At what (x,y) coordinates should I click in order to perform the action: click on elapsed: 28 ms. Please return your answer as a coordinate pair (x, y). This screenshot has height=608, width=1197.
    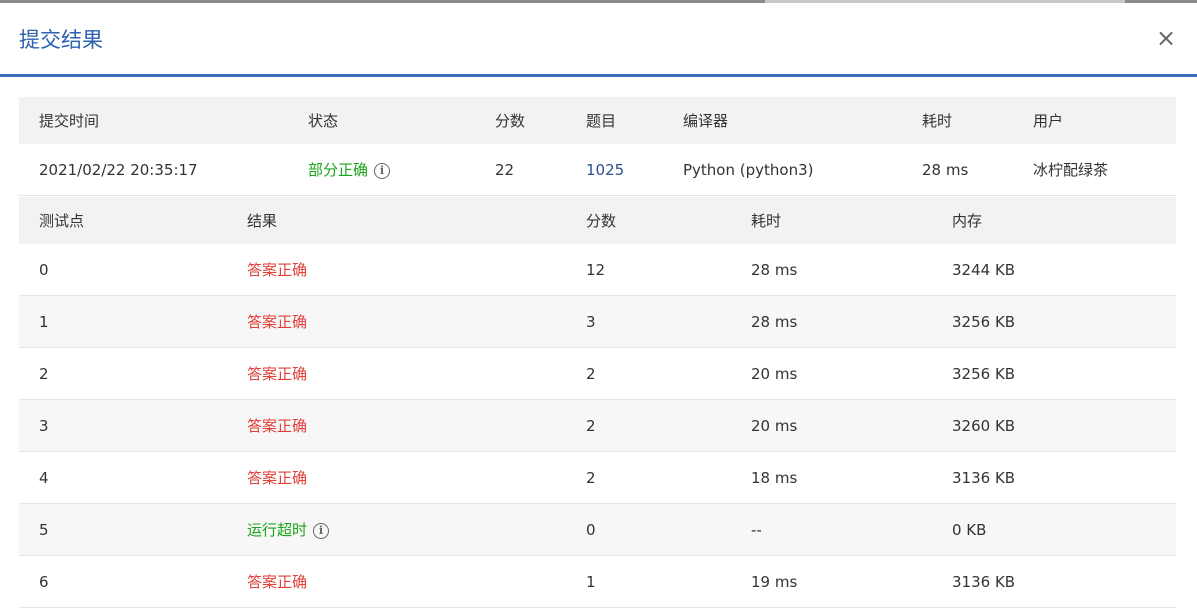
    Looking at the image, I should click on (957, 170).